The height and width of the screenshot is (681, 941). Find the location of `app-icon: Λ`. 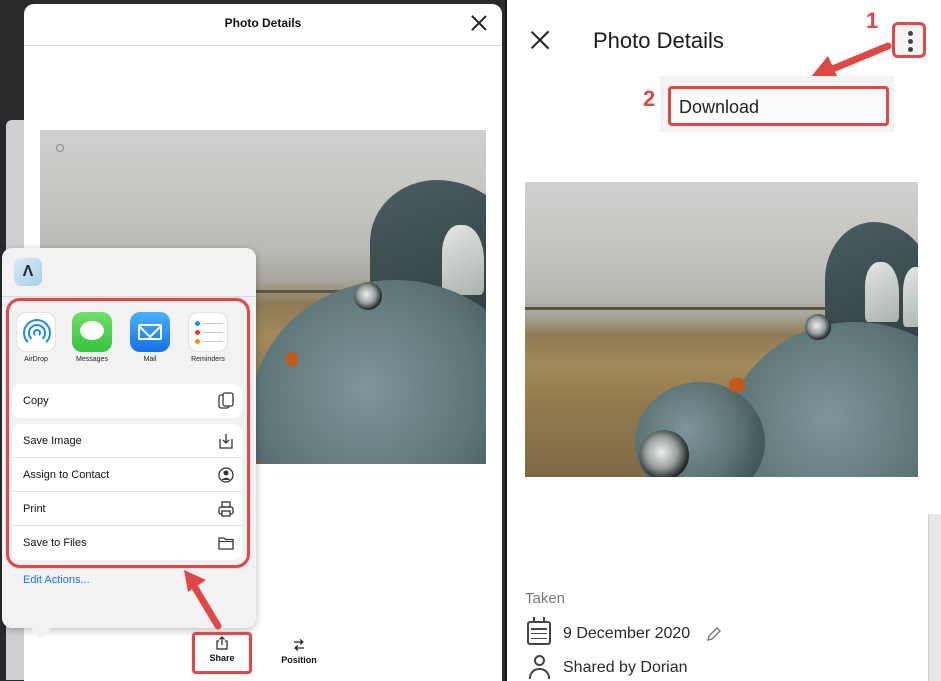

app-icon: Λ is located at coordinates (28, 272).